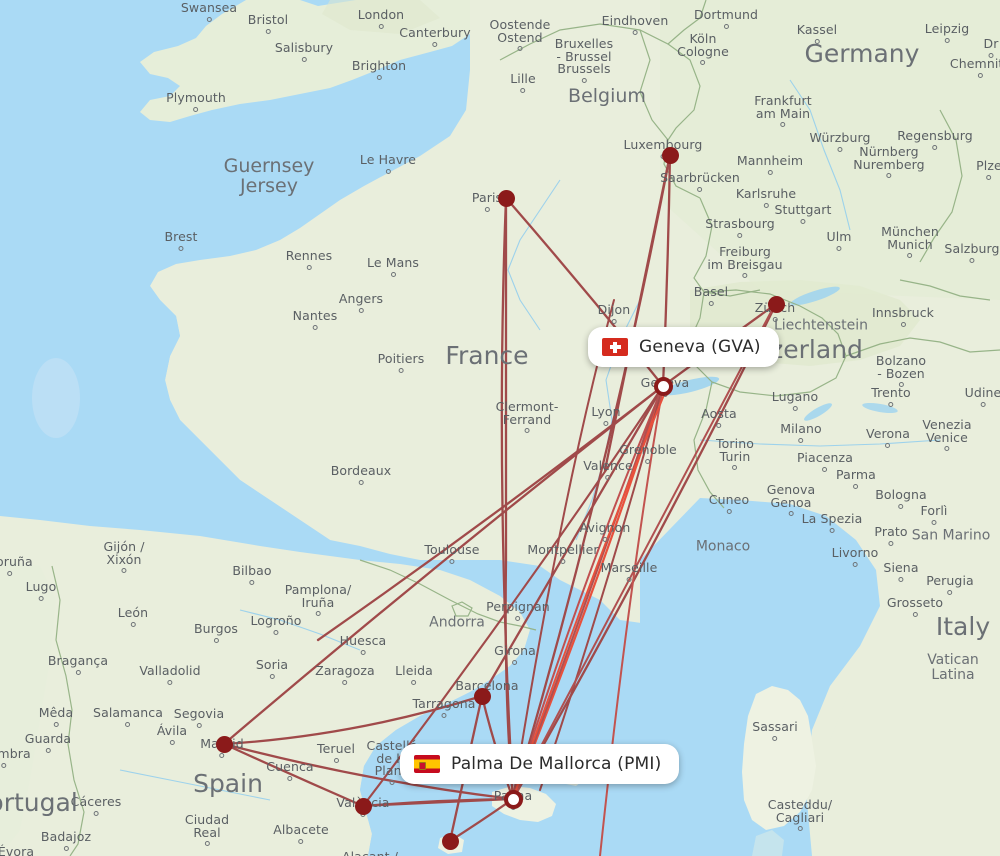 The height and width of the screenshot is (856, 1000). I want to click on airport-tooltip-label: Geneva (GVA), so click(700, 347).